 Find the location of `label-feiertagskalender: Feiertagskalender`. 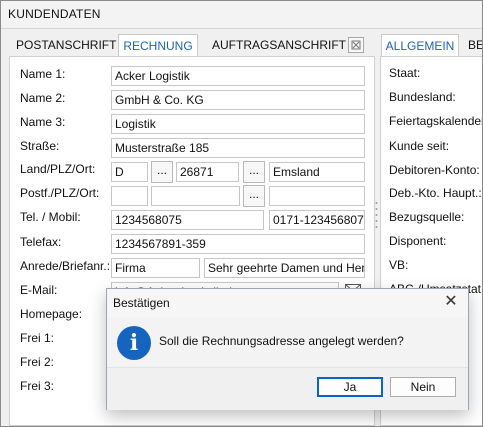

label-feiertagskalender: Feiertagskalender is located at coordinates (436, 121).